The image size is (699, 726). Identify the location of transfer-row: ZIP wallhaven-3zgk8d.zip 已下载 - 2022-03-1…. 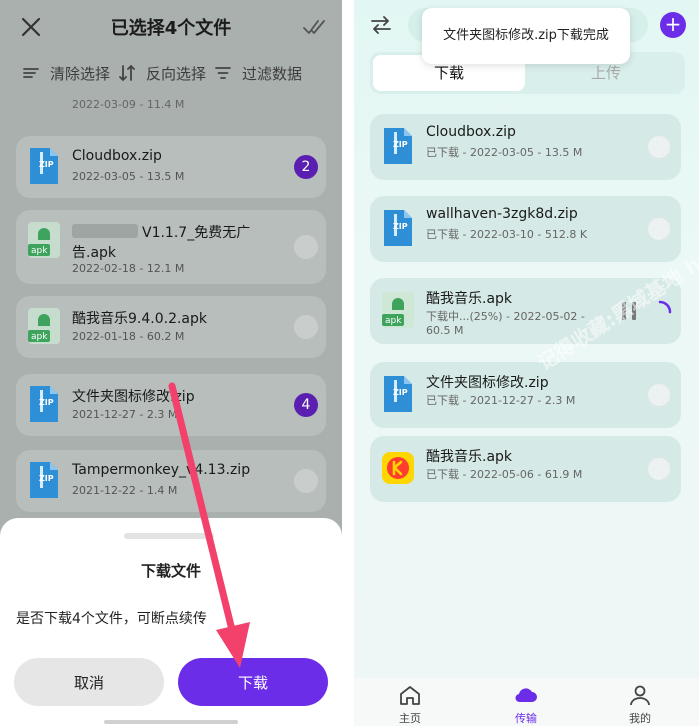
(525, 229).